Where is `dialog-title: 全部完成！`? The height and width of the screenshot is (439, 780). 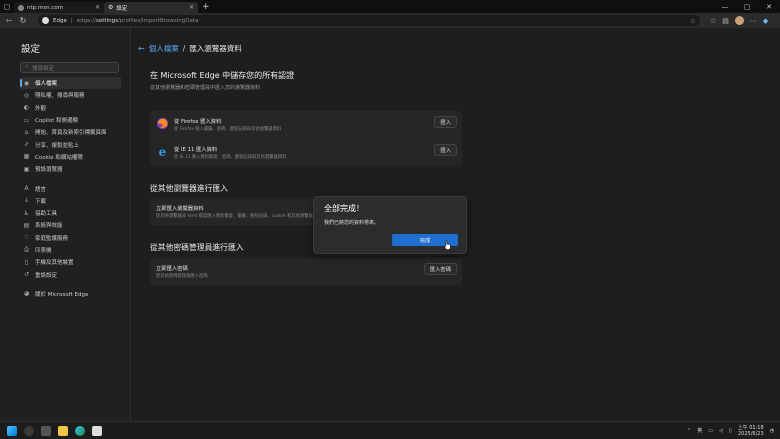
dialog-title: 全部完成！ is located at coordinates (344, 208).